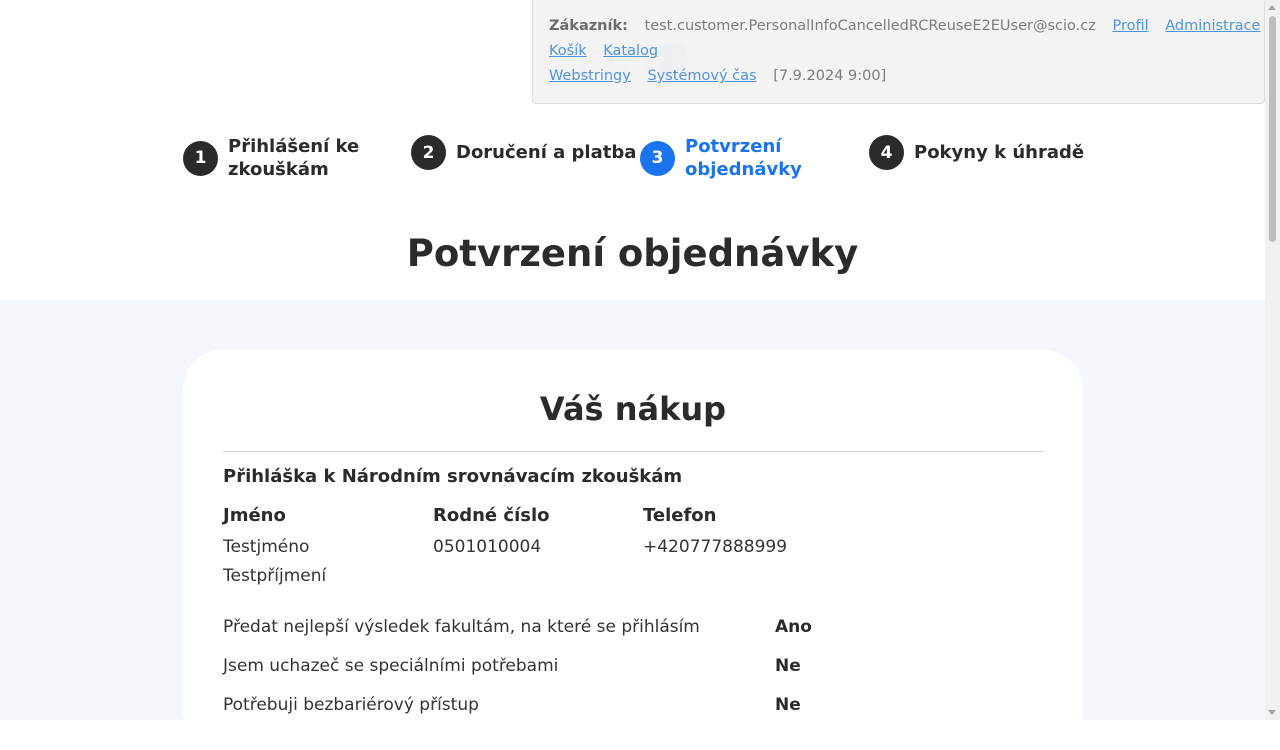 Image resolution: width=1280 pixels, height=750 pixels. What do you see at coordinates (1272, 129) in the screenshot?
I see `scrollbar-thumb` at bounding box center [1272, 129].